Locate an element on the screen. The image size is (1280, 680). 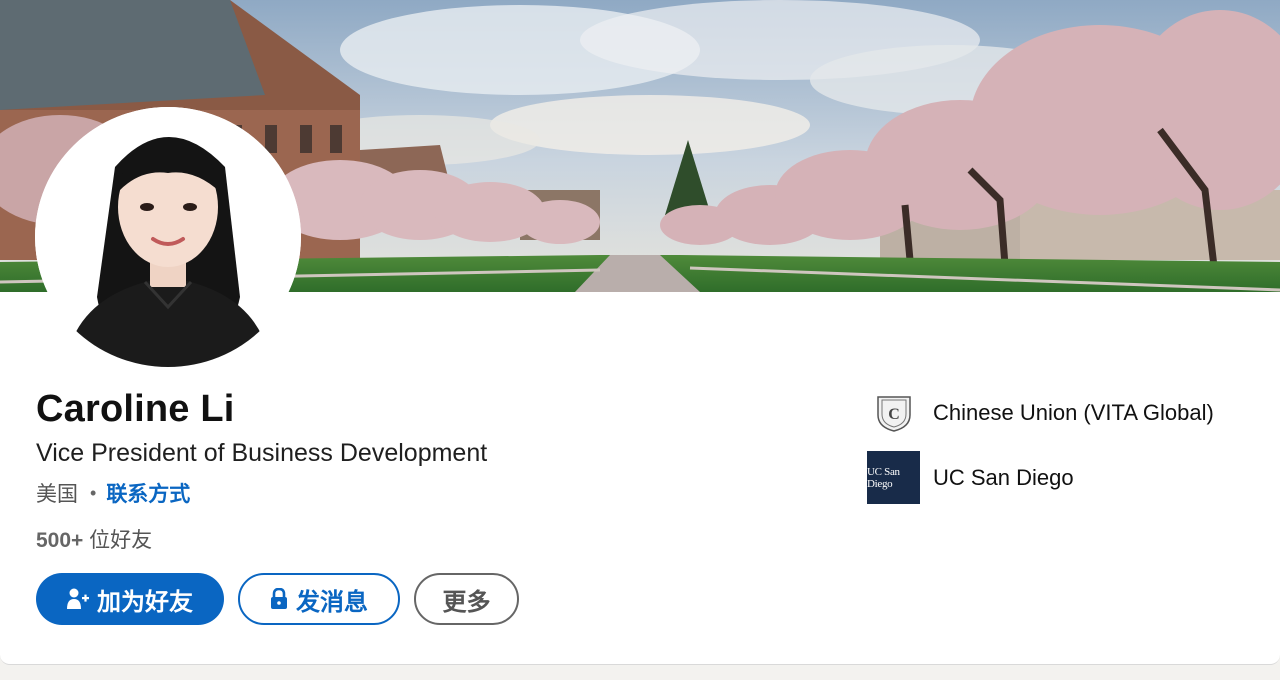
chinese-union-logo: C is located at coordinates (893, 412).